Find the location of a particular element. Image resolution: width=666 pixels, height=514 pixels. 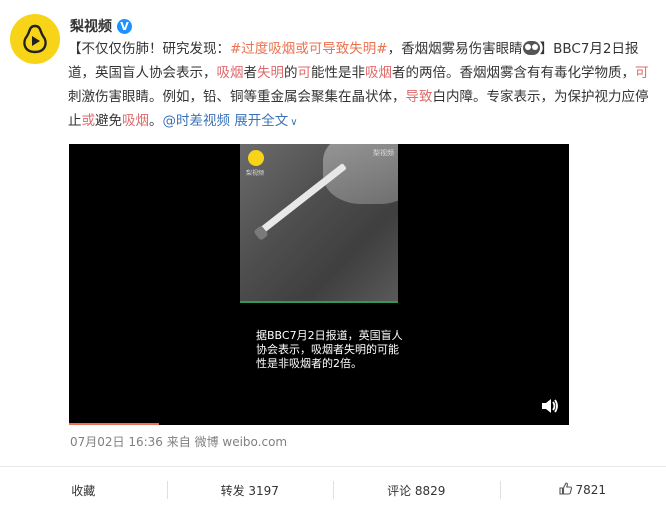

text-run: ，香烟烟雾易伤害眼睛 is located at coordinates (455, 49).